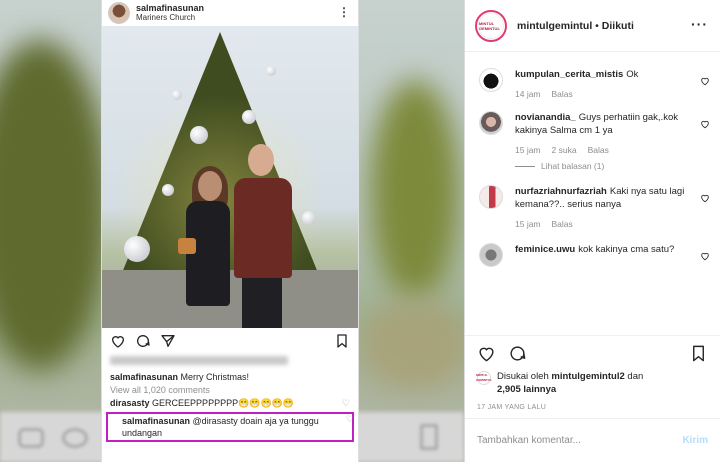  Describe the element at coordinates (545, 117) in the screenshot. I see `comment-username: novianandia_` at that location.